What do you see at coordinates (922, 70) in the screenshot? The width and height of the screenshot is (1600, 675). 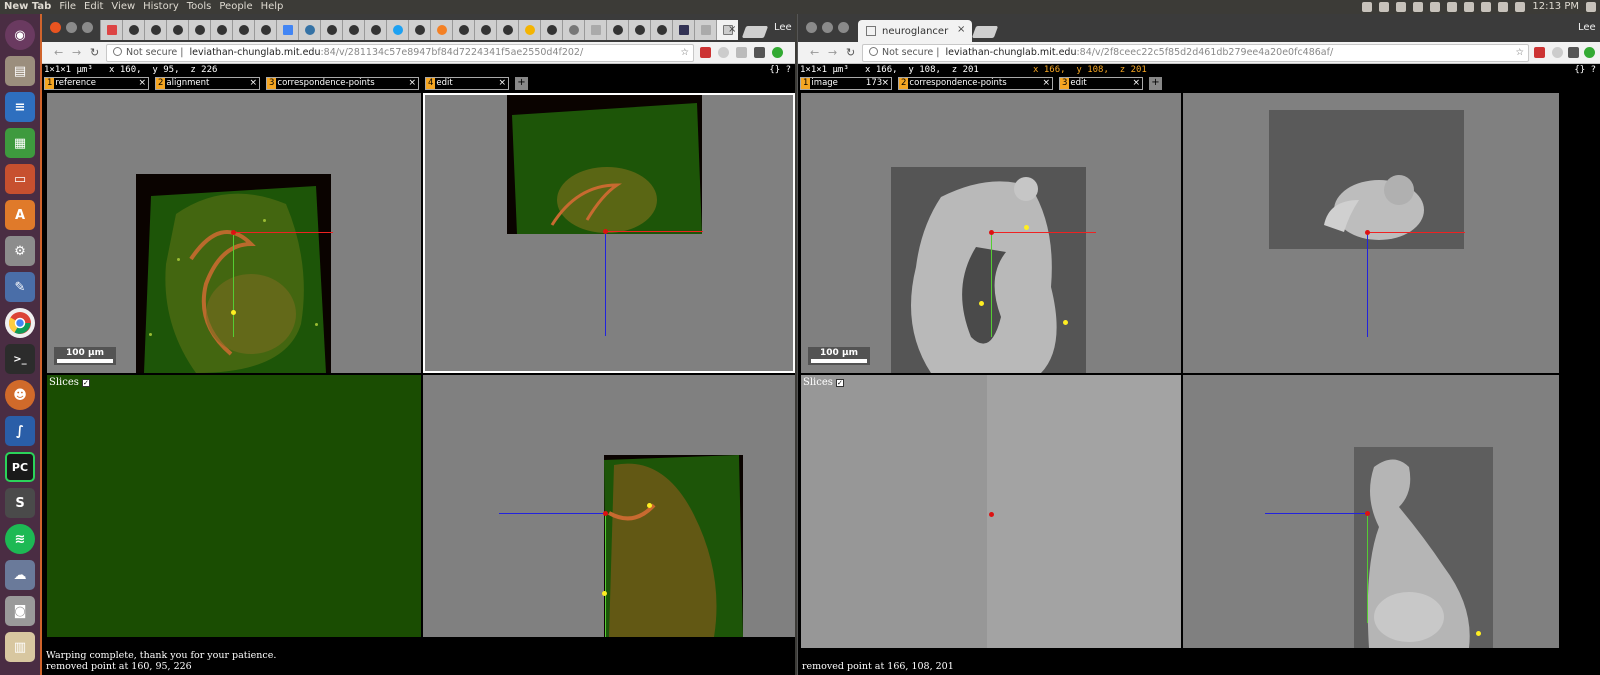 I see `position-coords: x 166, y 108, z 201` at bounding box center [922, 70].